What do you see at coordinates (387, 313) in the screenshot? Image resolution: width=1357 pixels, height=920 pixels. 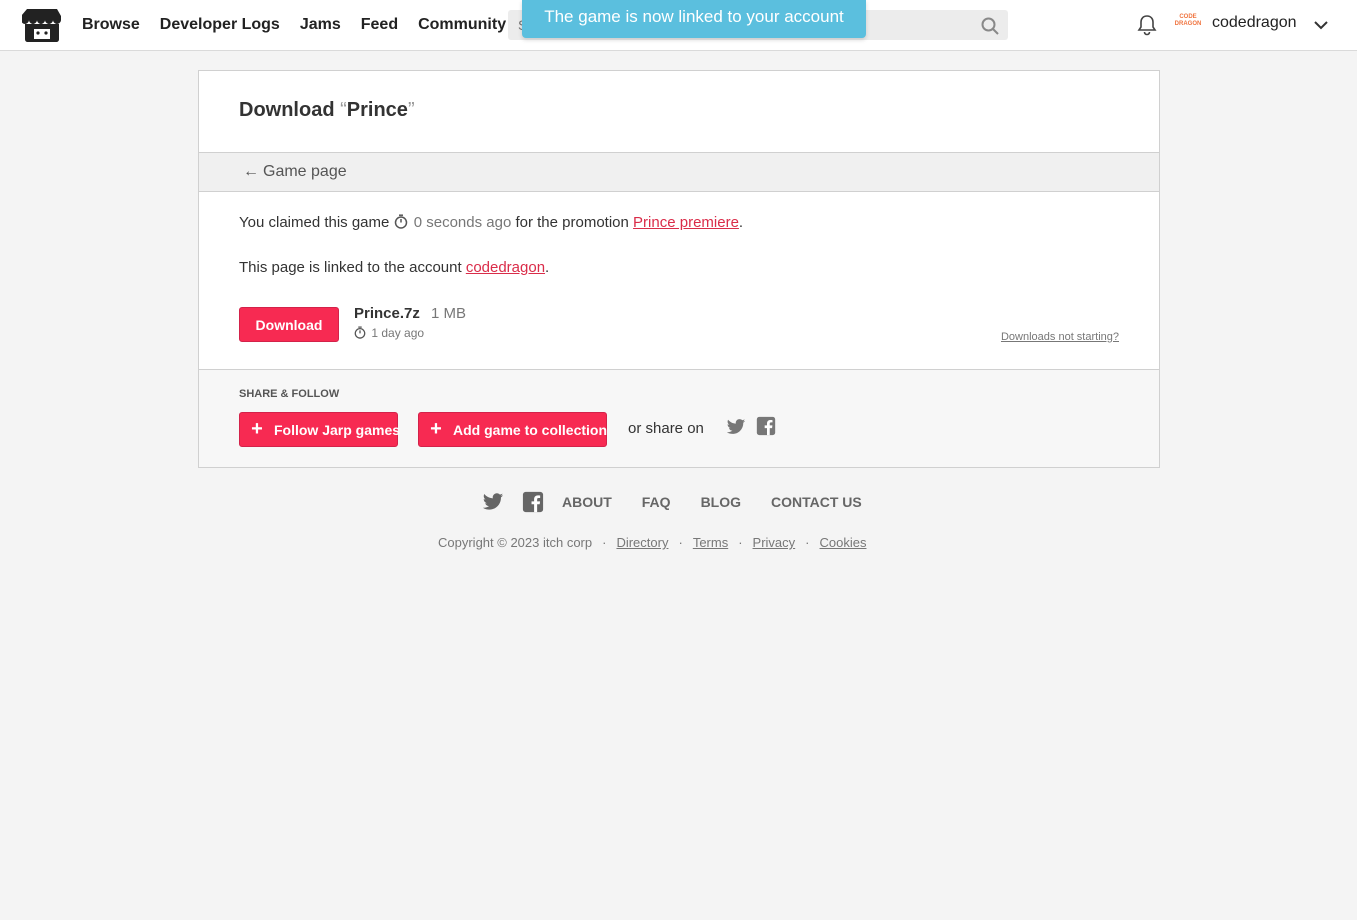 I see `file-name: Prince.7z` at bounding box center [387, 313].